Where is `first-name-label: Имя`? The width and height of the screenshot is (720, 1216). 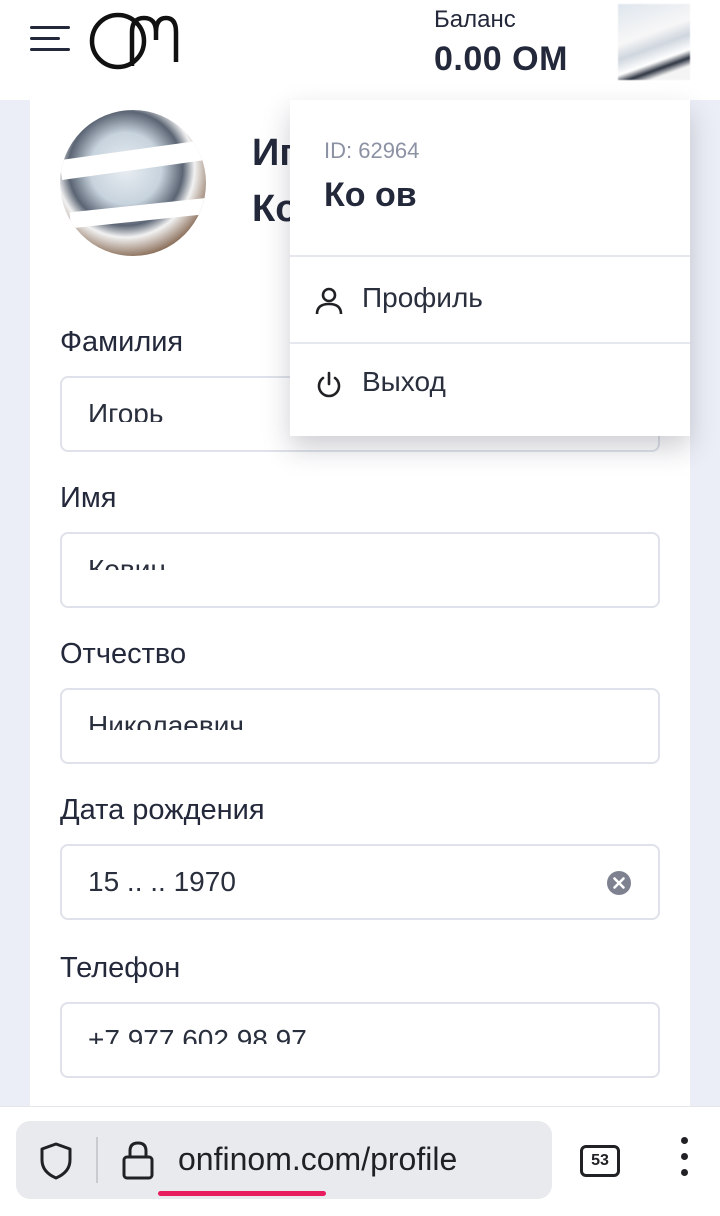 first-name-label: Имя is located at coordinates (88, 498).